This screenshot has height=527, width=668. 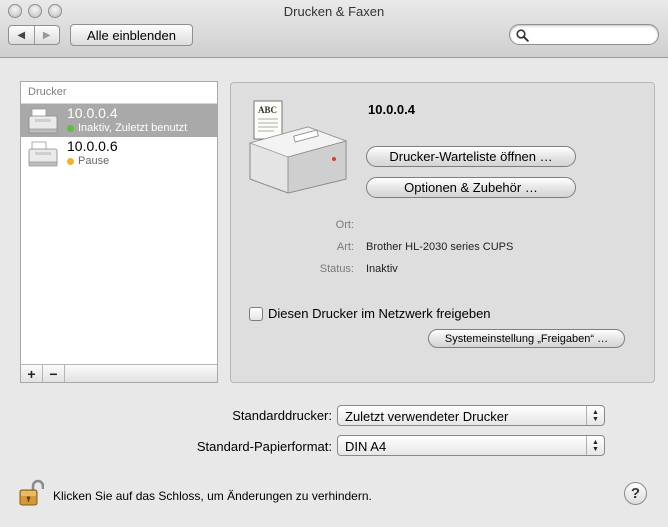 I want to click on remove-printer-button: −, so click(x=54, y=373).